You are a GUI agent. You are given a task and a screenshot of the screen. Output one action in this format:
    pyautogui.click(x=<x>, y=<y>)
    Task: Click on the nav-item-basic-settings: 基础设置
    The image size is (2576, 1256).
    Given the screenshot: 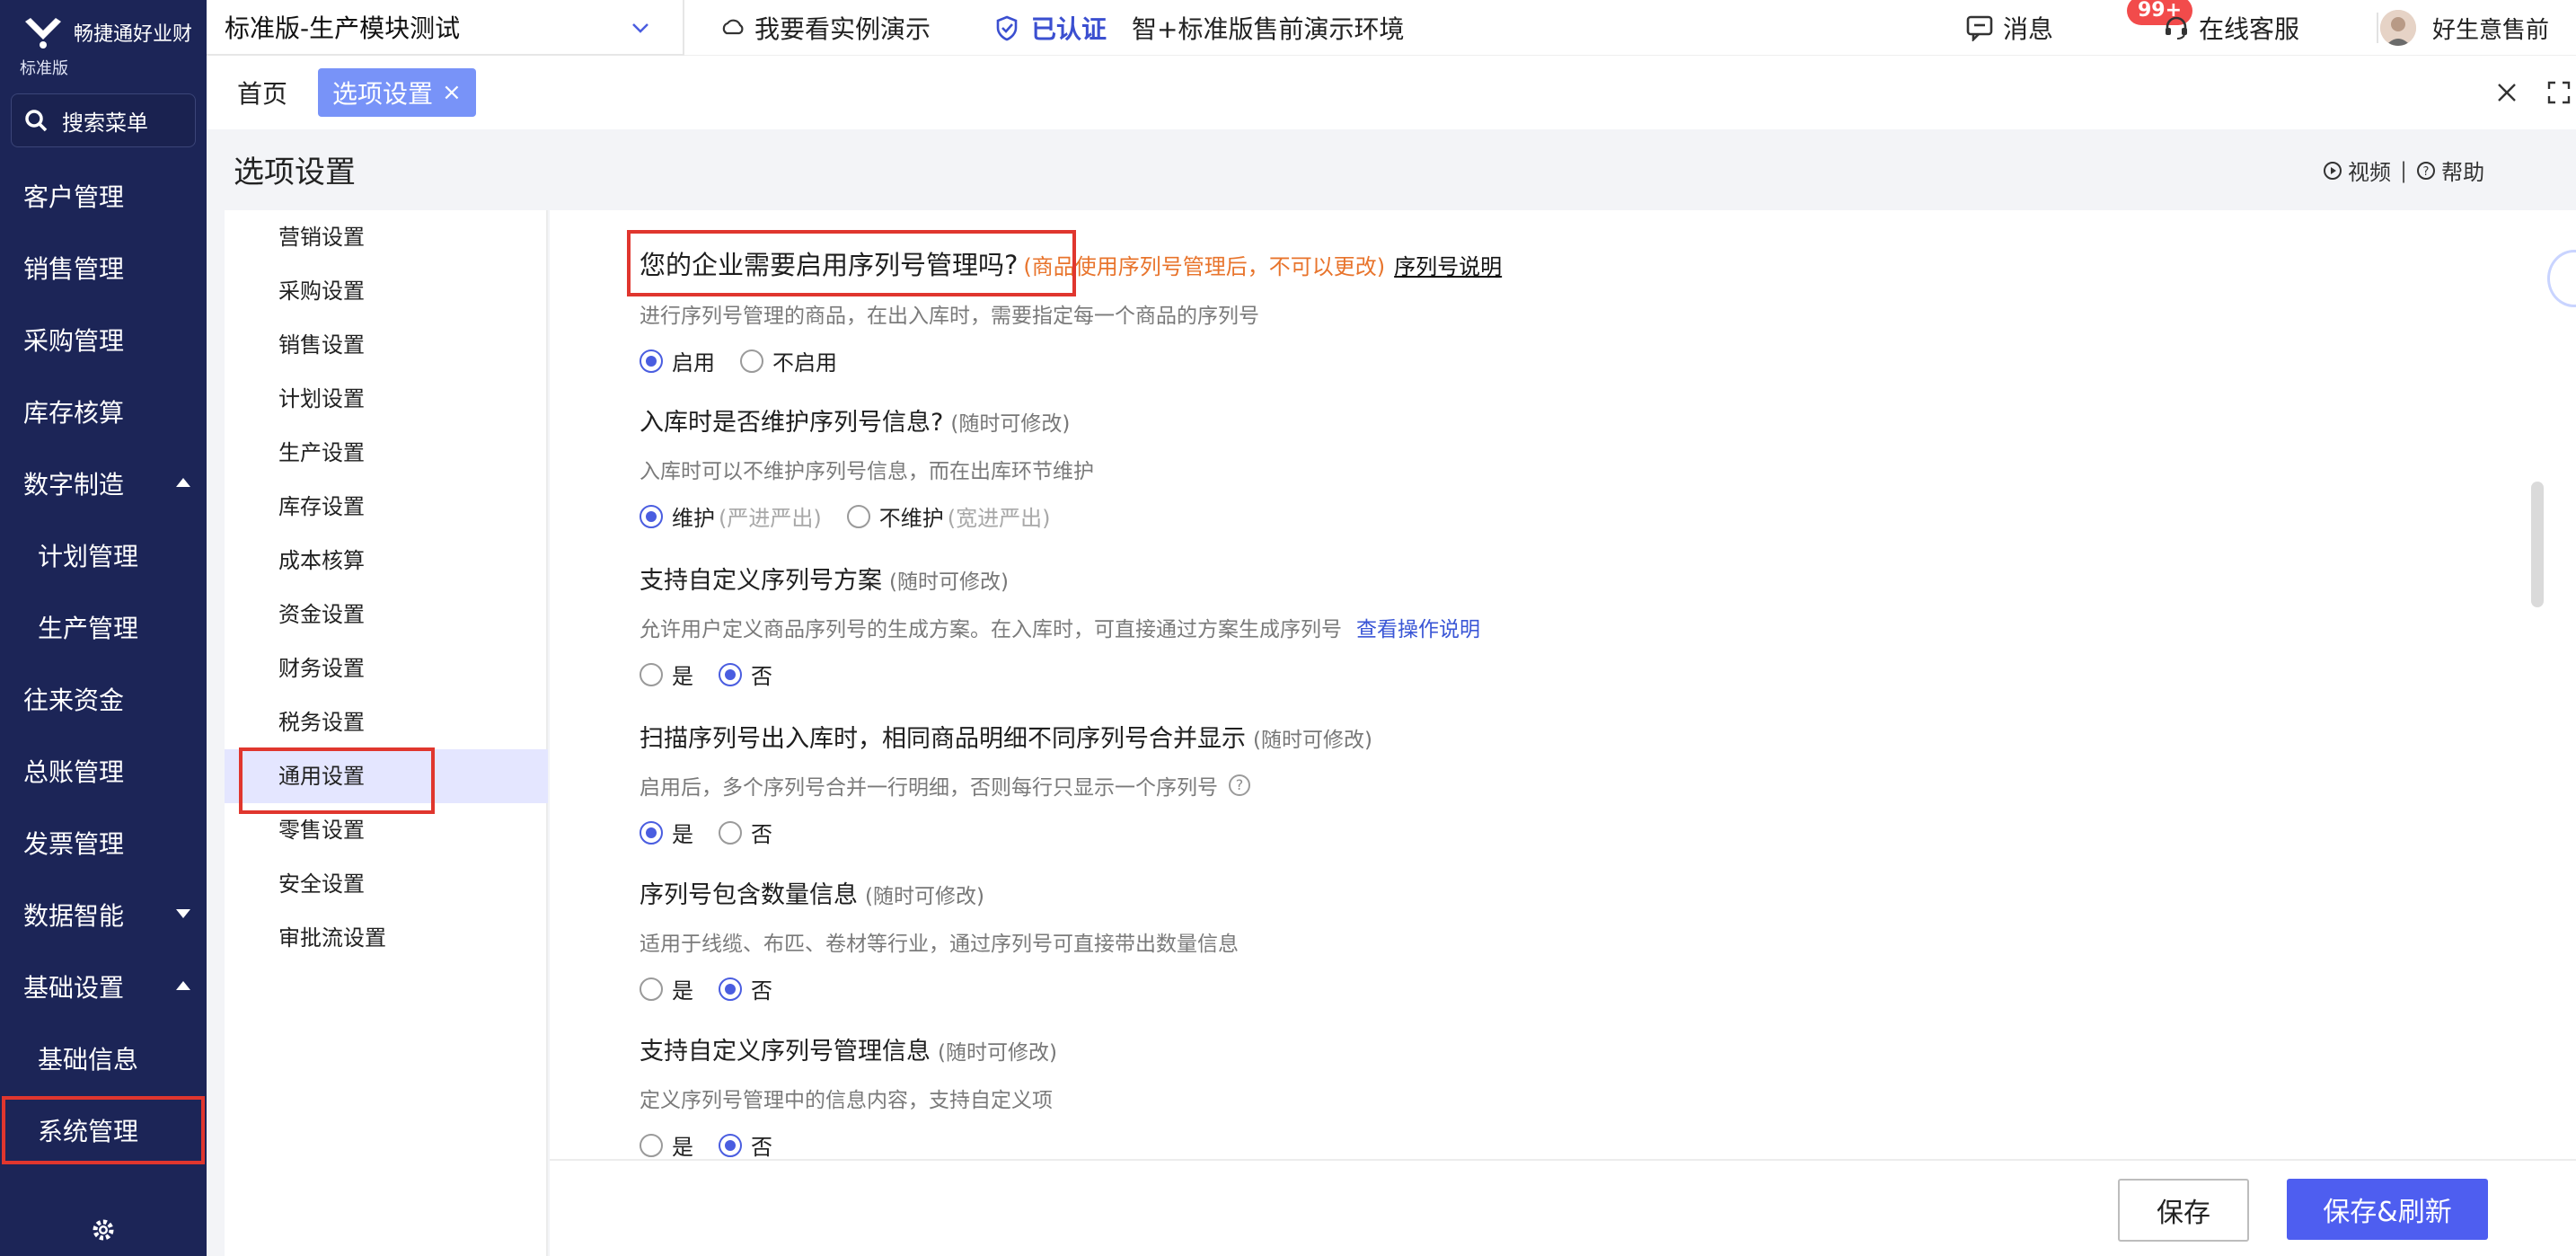 What is the action you would take?
    pyautogui.click(x=103, y=986)
    